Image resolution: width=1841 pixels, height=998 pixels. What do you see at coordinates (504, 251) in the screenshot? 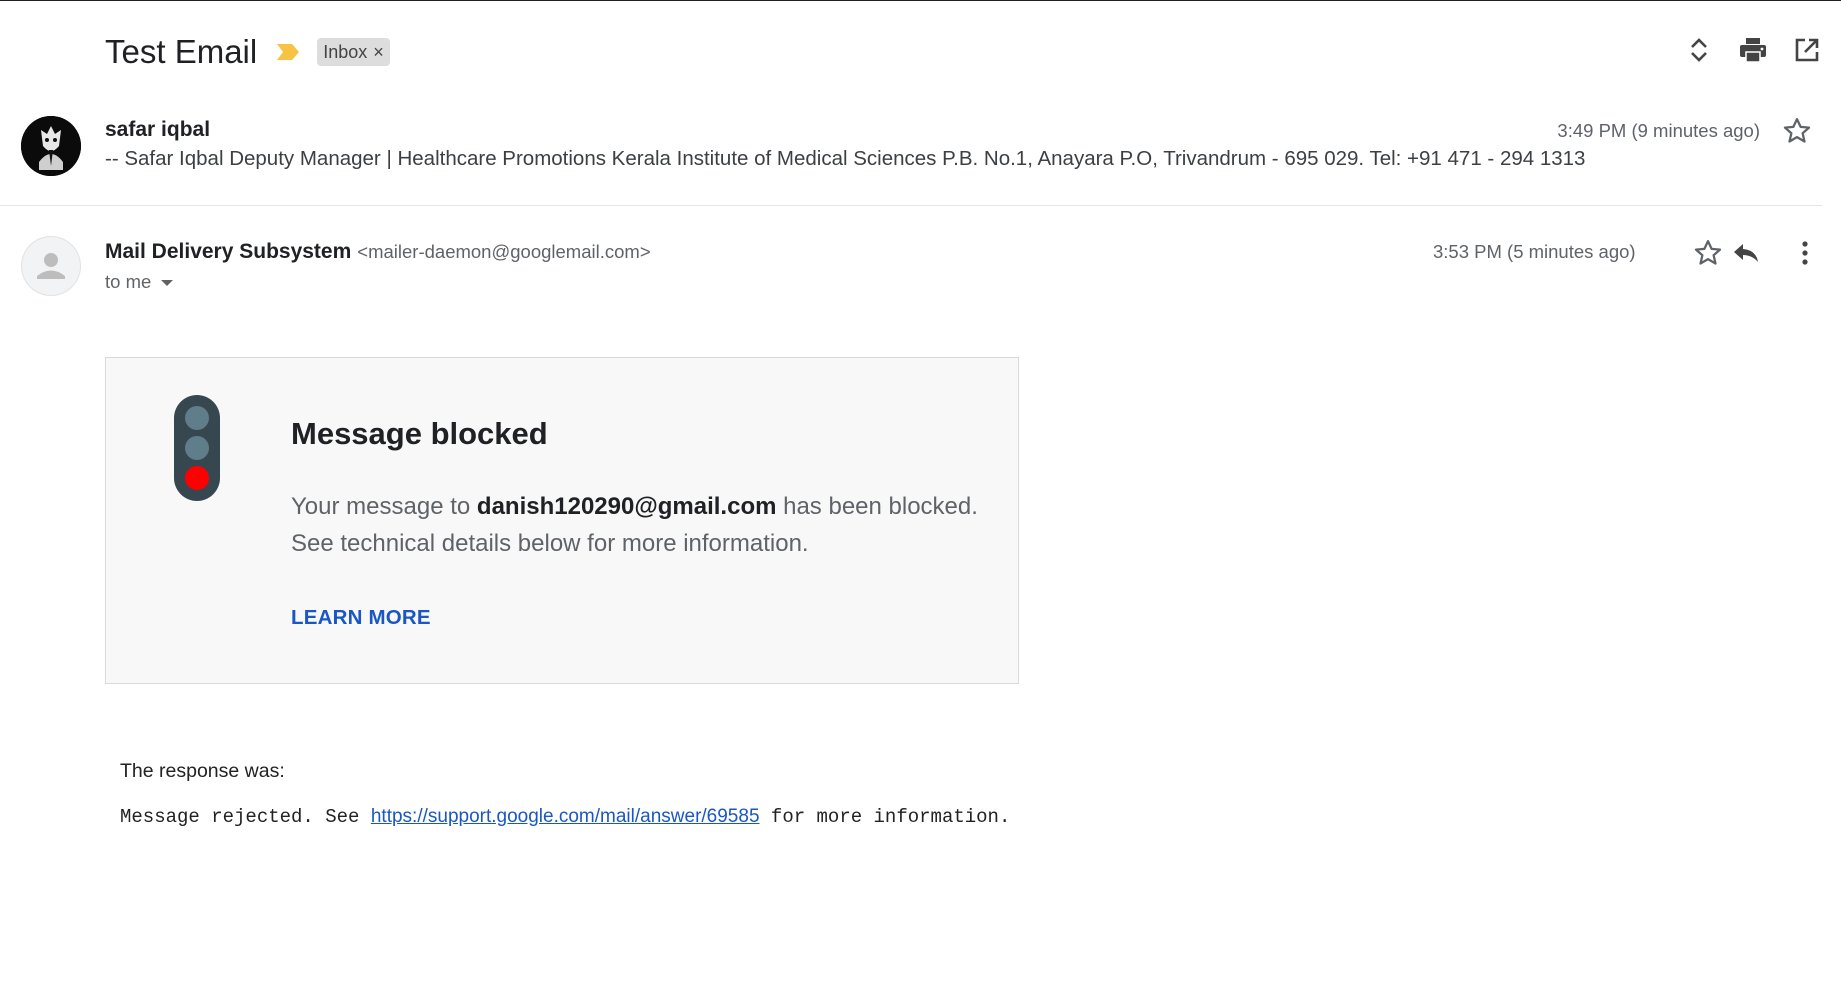
I see `sender-email: <mailer-daemon@googlemail.com>` at bounding box center [504, 251].